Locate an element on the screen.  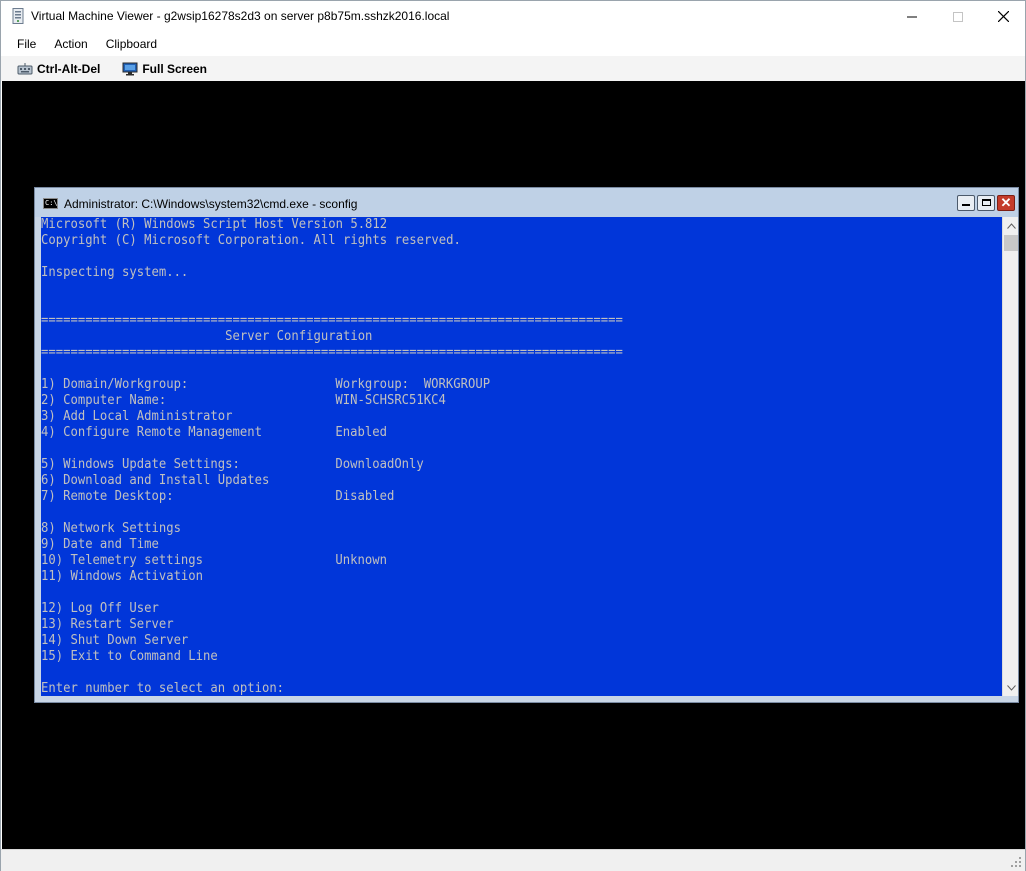
menu-clipboard: Clipboard is located at coordinates (131, 44).